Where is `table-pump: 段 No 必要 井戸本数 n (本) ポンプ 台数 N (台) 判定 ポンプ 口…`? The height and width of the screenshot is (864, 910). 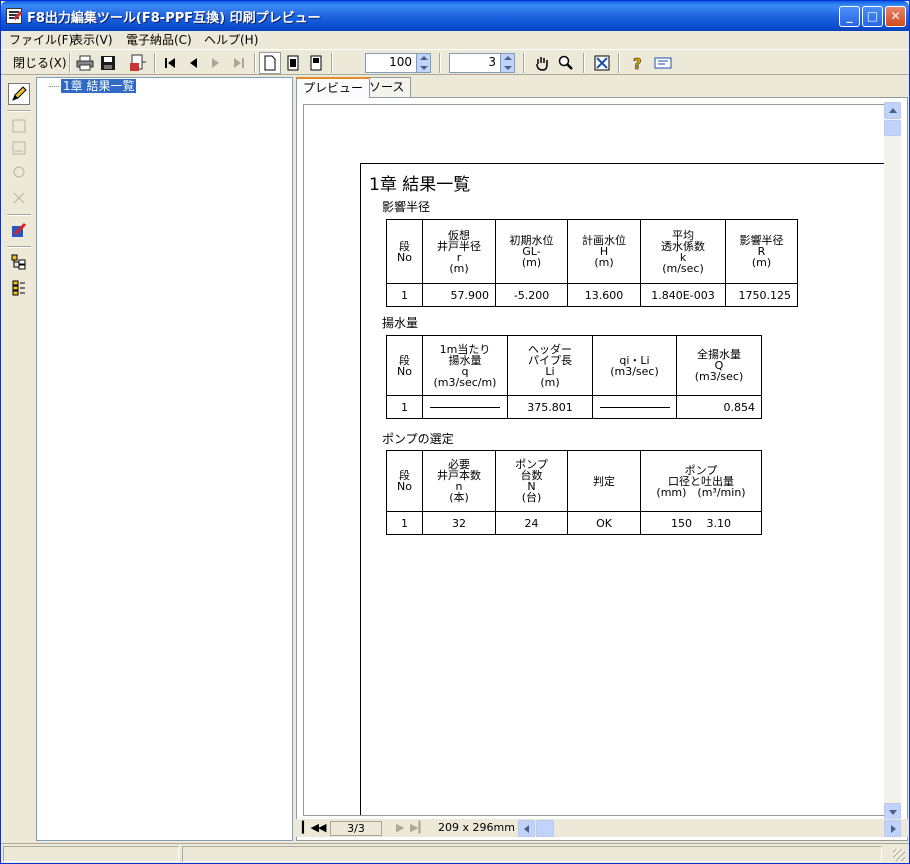 table-pump: 段 No 必要 井戸本数 n (本) ポンプ 台数 N (台) 判定 ポンプ 口… is located at coordinates (574, 492).